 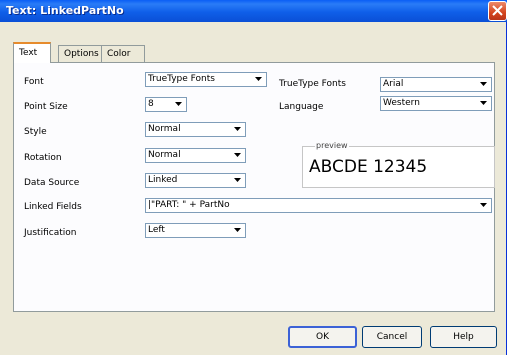 I want to click on cancel-button: Cancel, so click(x=392, y=337).